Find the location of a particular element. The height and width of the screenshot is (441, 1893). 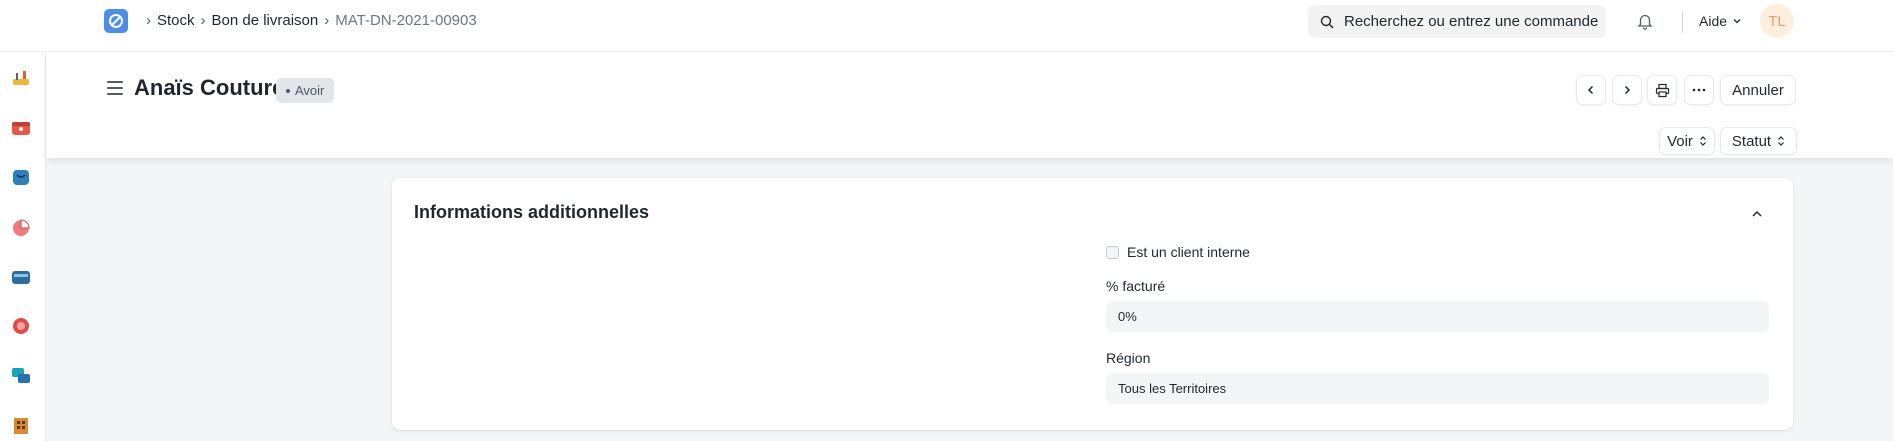

status-dot-icon is located at coordinates (288, 90).